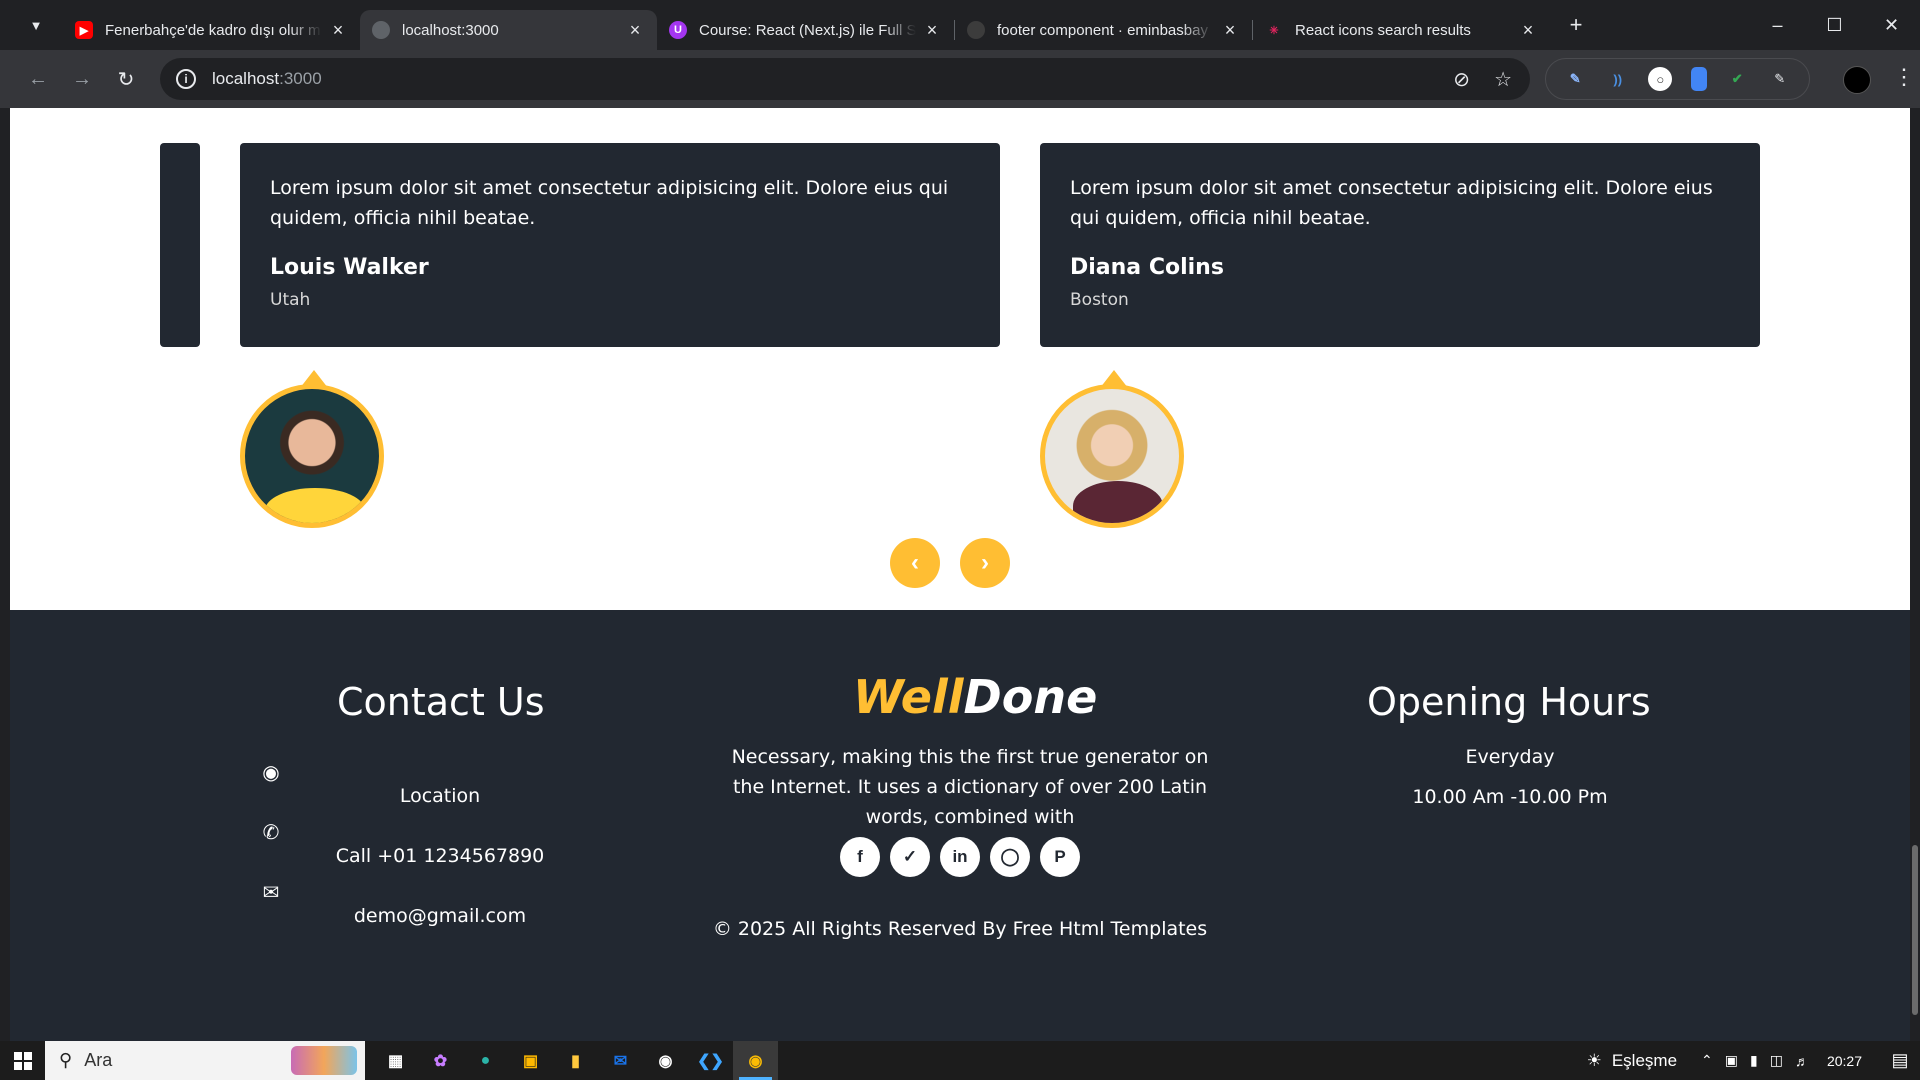 The image size is (1920, 1080). Describe the element at coordinates (710, 1060) in the screenshot. I see `vscode-icon: ❮❯` at that location.